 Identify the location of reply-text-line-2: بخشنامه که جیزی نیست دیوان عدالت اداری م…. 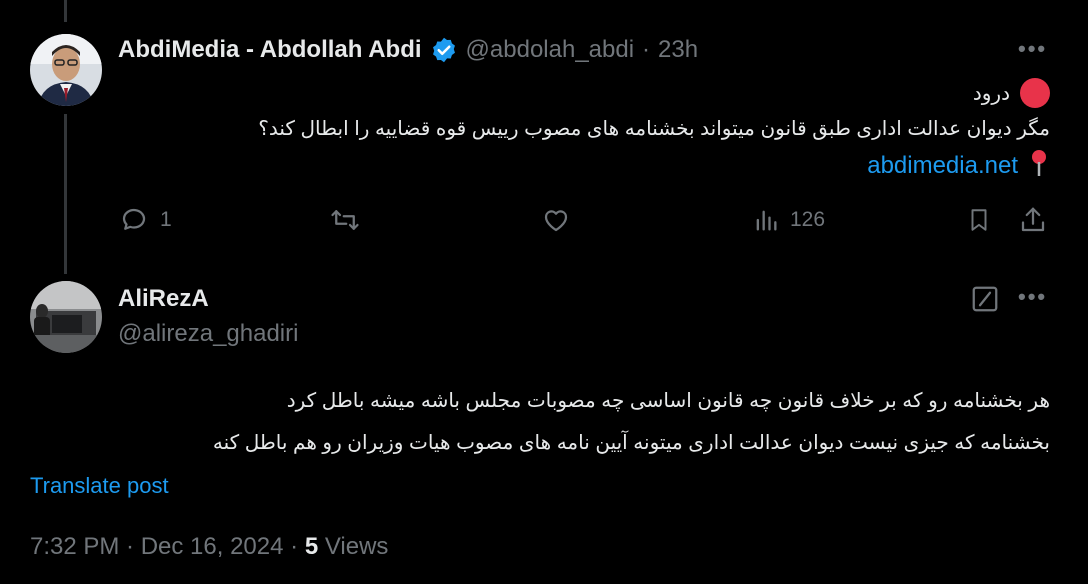
(631, 443).